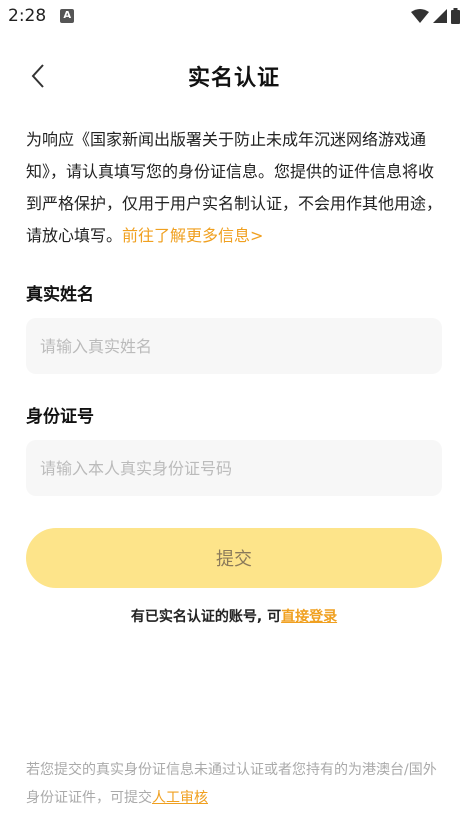  Describe the element at coordinates (440, 16) in the screenshot. I see `signal-icon` at that location.